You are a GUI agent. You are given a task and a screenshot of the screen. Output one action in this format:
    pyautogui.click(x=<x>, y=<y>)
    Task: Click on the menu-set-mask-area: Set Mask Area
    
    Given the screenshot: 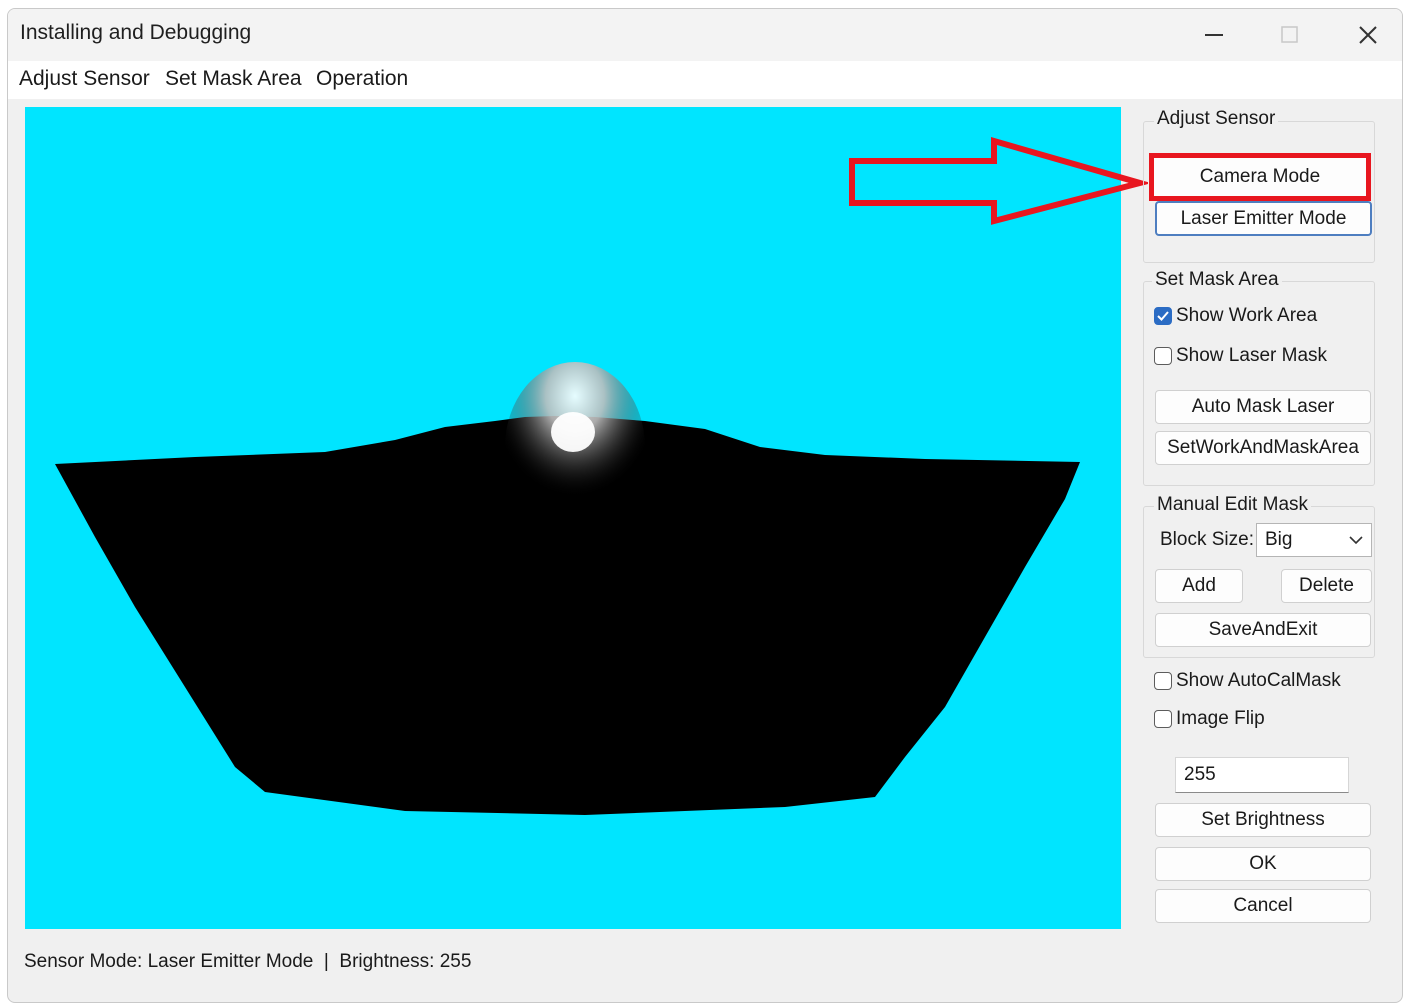 What is the action you would take?
    pyautogui.click(x=233, y=79)
    